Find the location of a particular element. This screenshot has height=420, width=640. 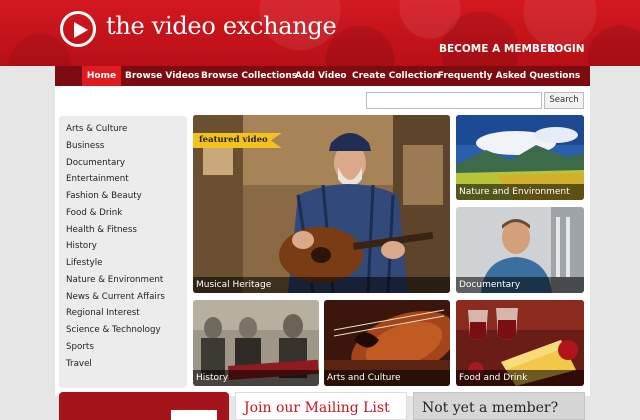

play-logo-icon is located at coordinates (78, 29).